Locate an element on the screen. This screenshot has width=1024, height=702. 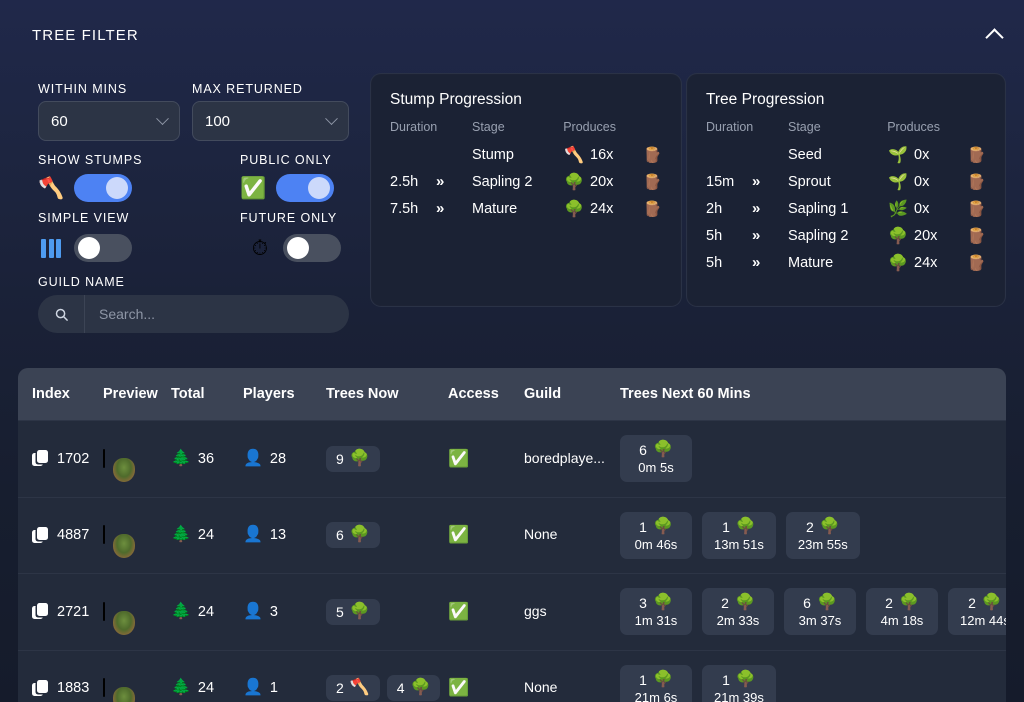
row-arrow-icon: » is located at coordinates (756, 235).